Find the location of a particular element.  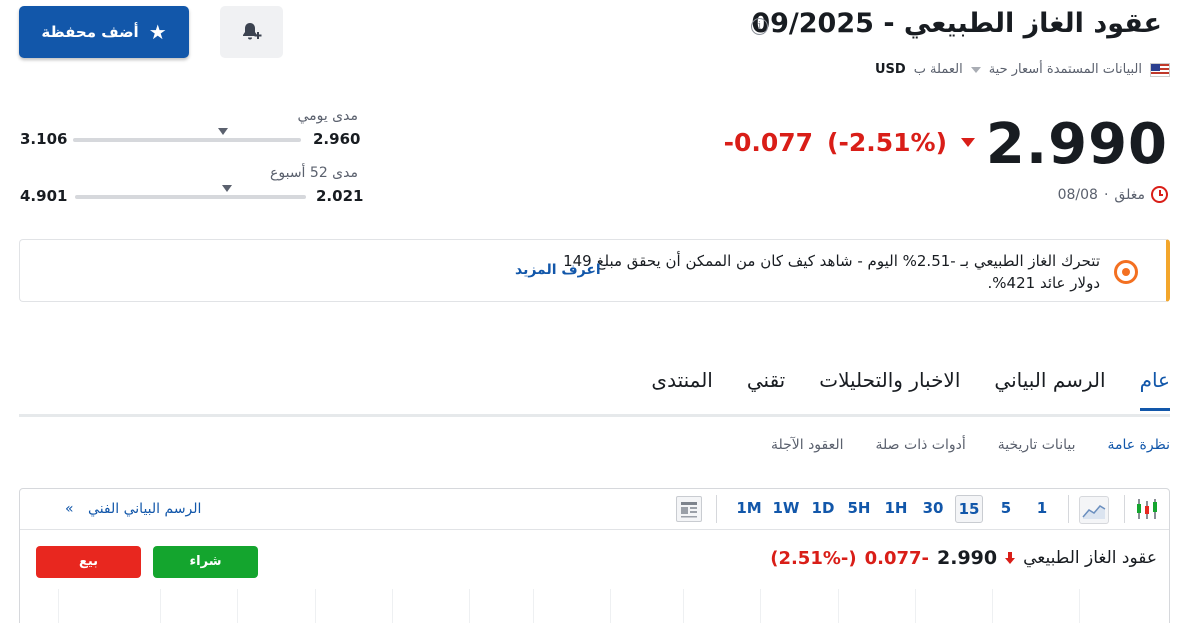

tabs-divider is located at coordinates (594, 415).